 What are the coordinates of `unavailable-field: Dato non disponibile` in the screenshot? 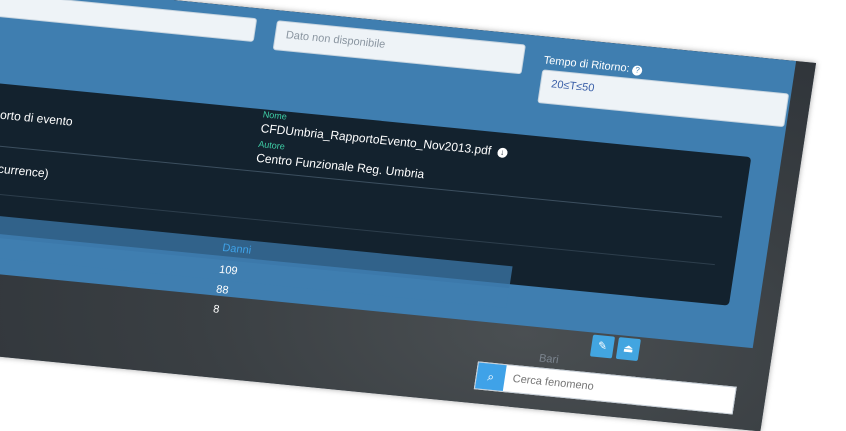 It's located at (399, 47).